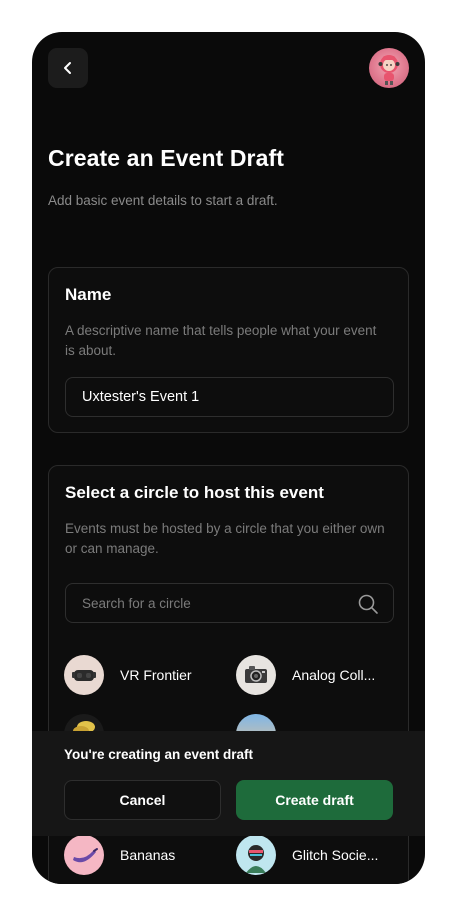 The width and height of the screenshot is (457, 916). I want to click on circle-label: Bananas, so click(148, 855).